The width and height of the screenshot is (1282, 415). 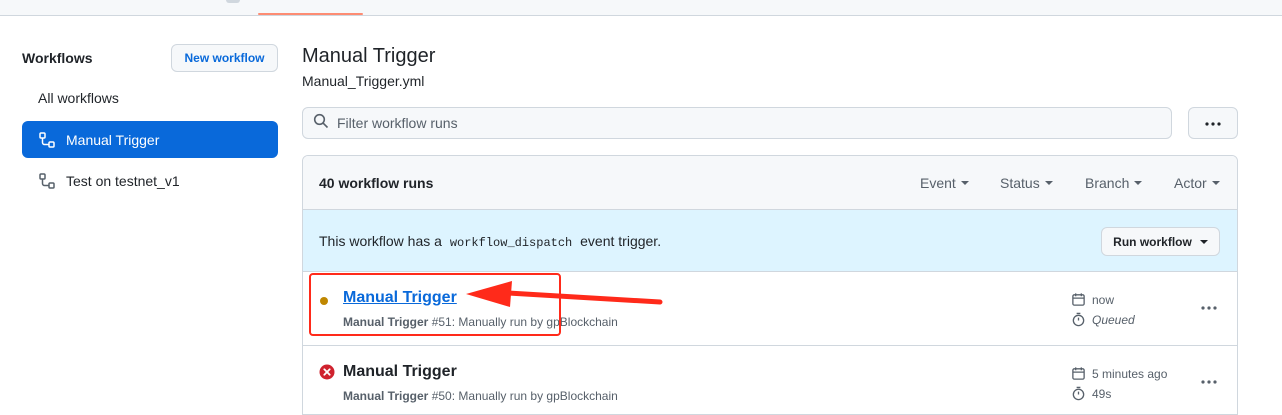 What do you see at coordinates (327, 374) in the screenshot?
I see `failed-status-icon` at bounding box center [327, 374].